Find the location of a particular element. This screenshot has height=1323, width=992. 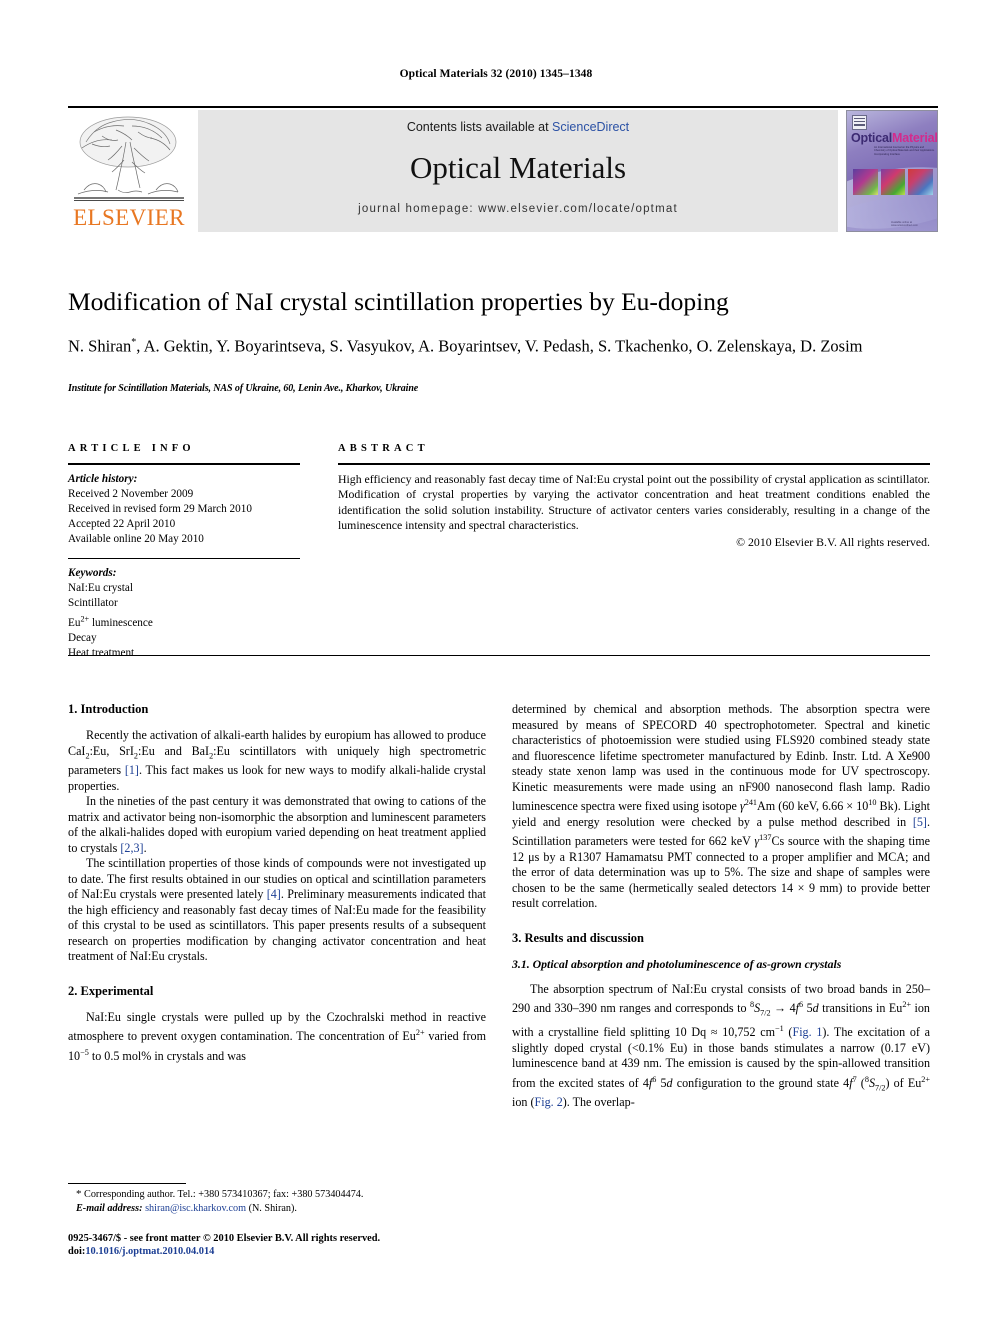

cover-title-part1: Optical is located at coordinates (871, 138).